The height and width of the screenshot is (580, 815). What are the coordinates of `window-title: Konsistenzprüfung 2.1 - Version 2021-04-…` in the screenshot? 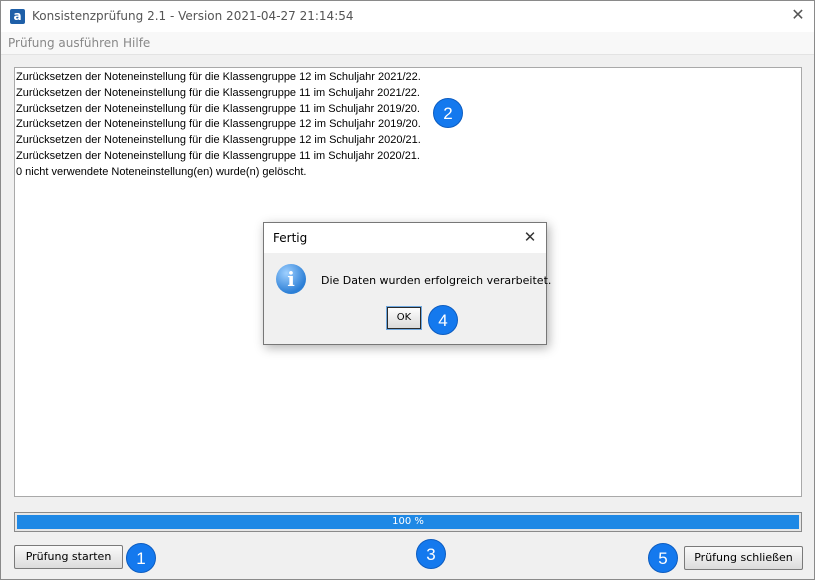 It's located at (193, 16).